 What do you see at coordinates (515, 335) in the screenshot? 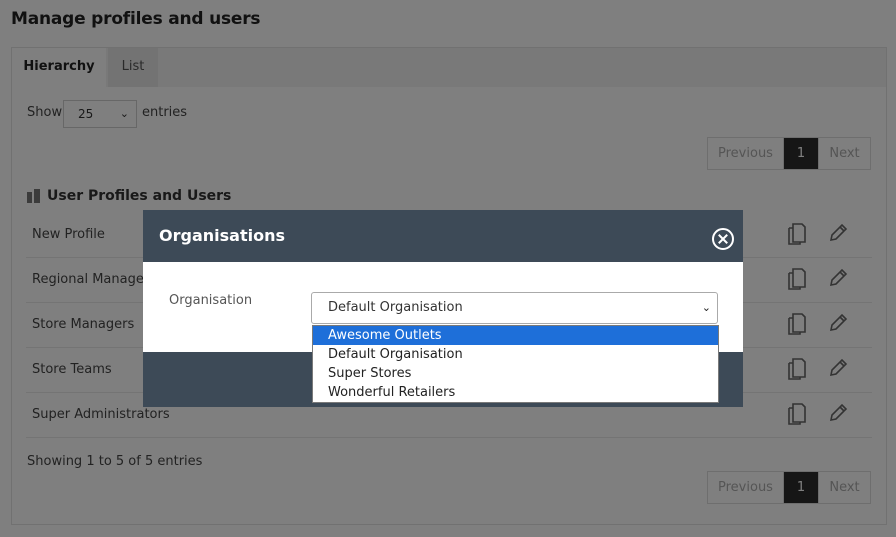
I see `dropdown-option: Awesome Outlets` at bounding box center [515, 335].